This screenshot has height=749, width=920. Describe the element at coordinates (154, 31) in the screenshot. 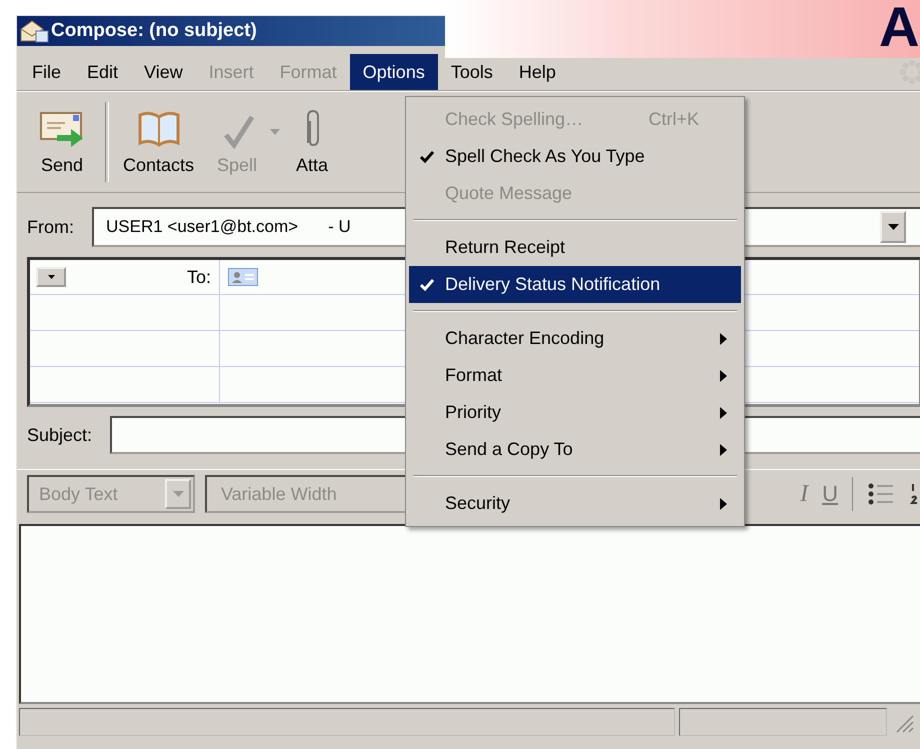

I see `window-title: Compose: (no subject)` at that location.